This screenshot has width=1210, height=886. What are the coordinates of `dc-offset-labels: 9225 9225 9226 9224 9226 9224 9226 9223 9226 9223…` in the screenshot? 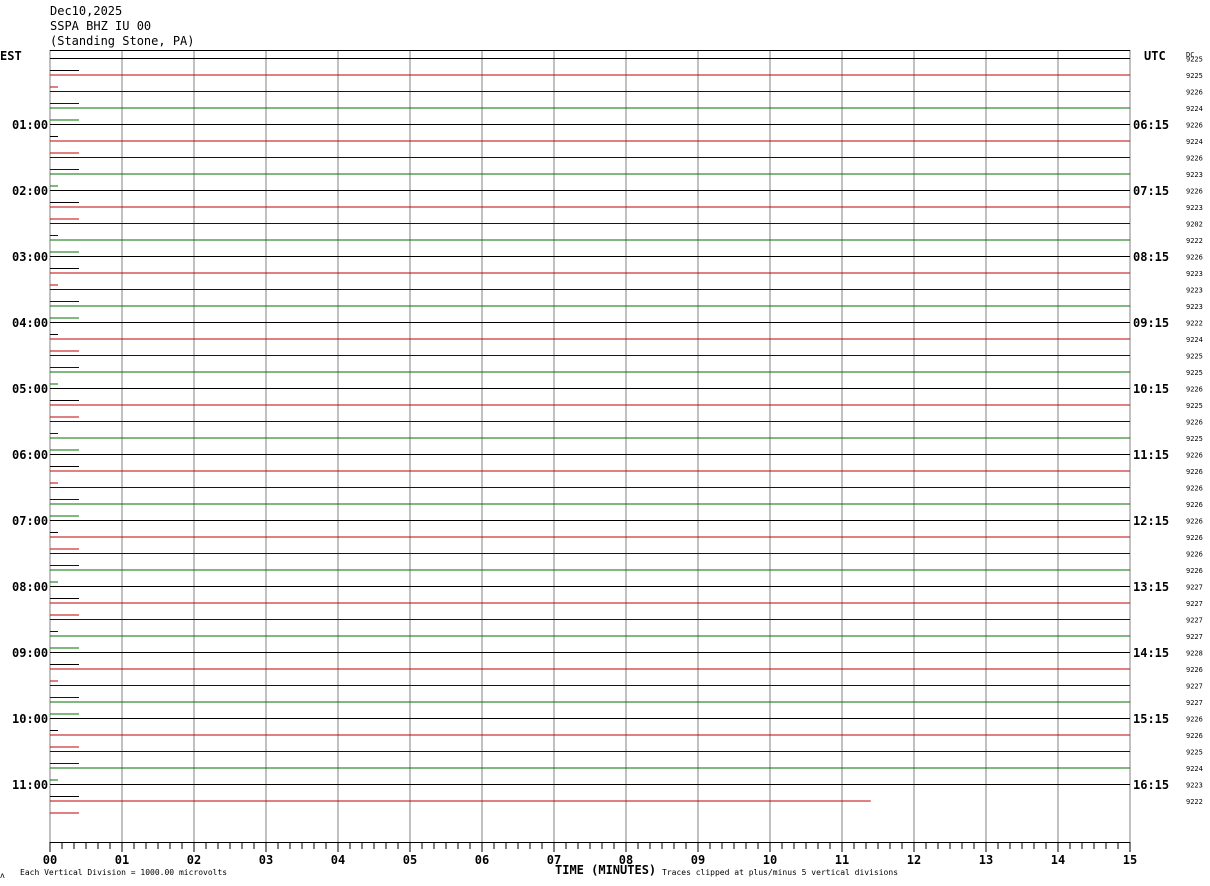 It's located at (1194, 431).